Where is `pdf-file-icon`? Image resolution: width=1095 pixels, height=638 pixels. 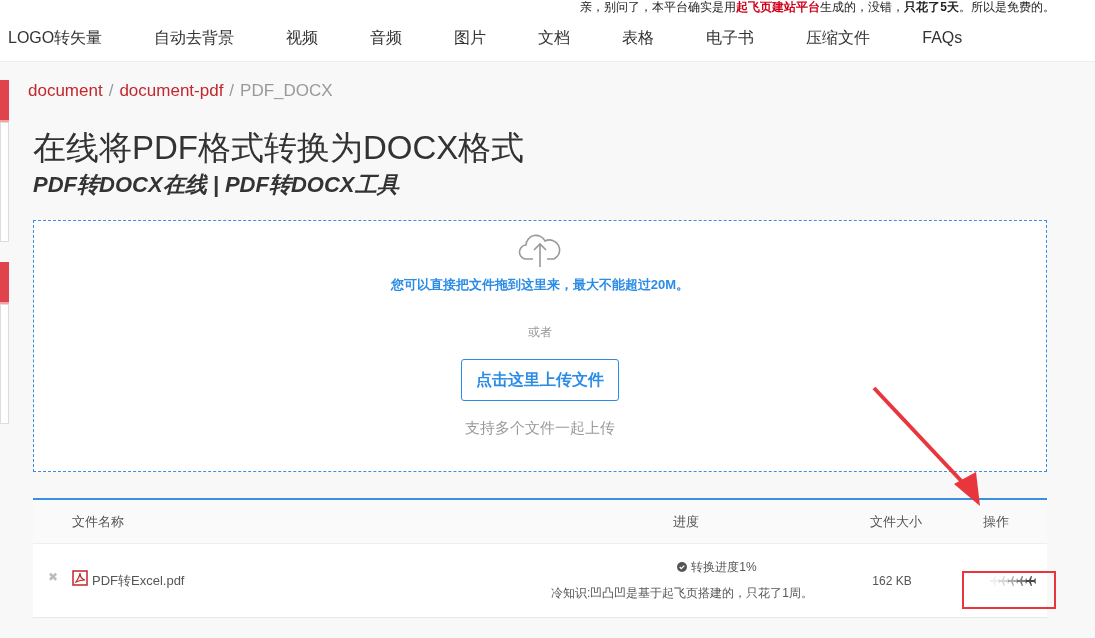 pdf-file-icon is located at coordinates (80, 577).